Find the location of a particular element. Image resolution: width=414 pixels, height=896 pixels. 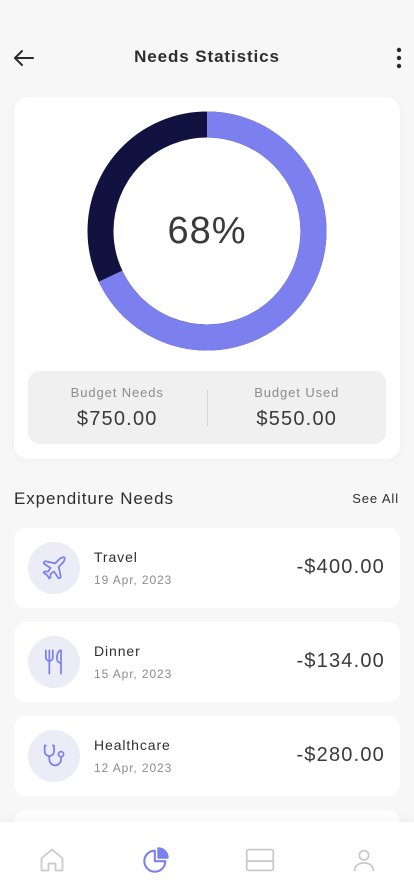

page-title: Needs Statistics is located at coordinates (207, 56).